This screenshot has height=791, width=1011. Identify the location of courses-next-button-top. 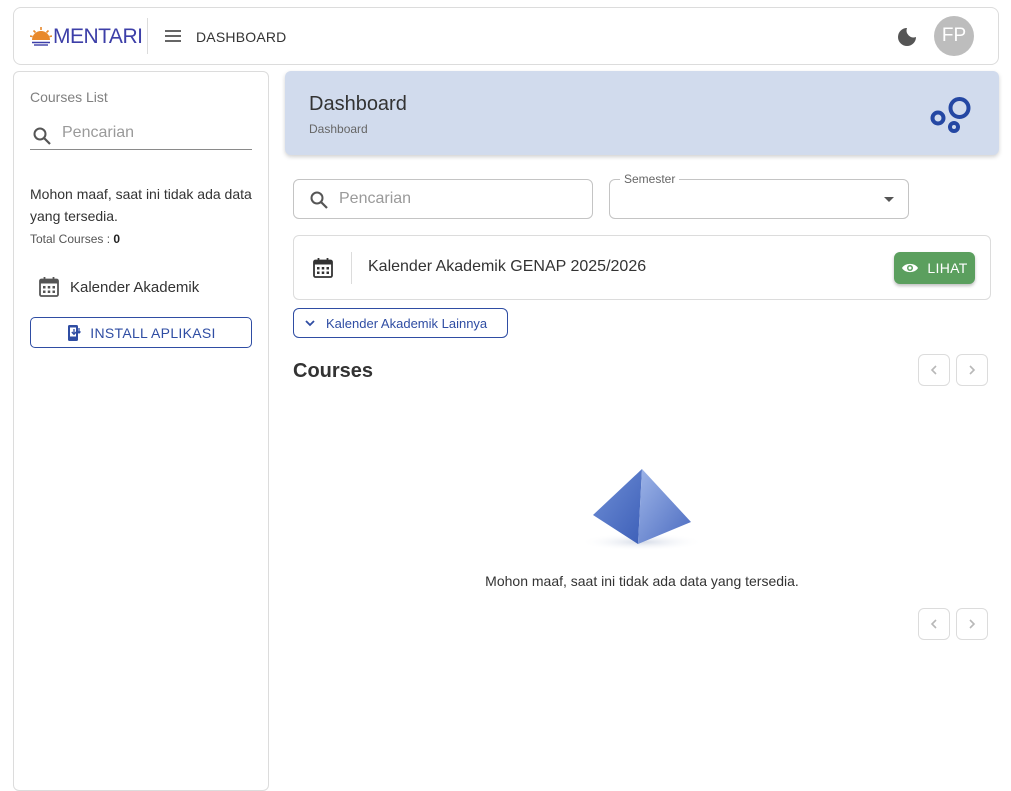
(972, 370).